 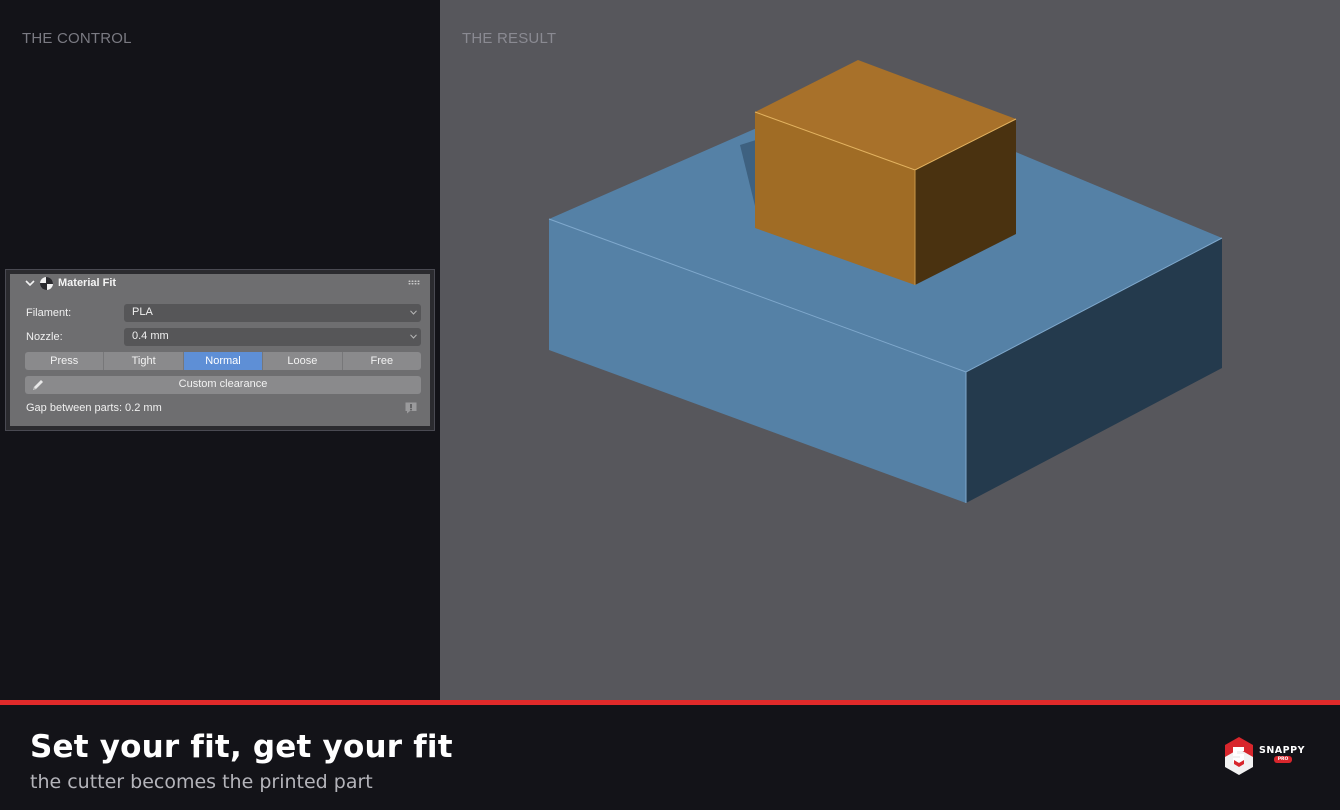 What do you see at coordinates (142, 312) in the screenshot?
I see `filament-value: PLA` at bounding box center [142, 312].